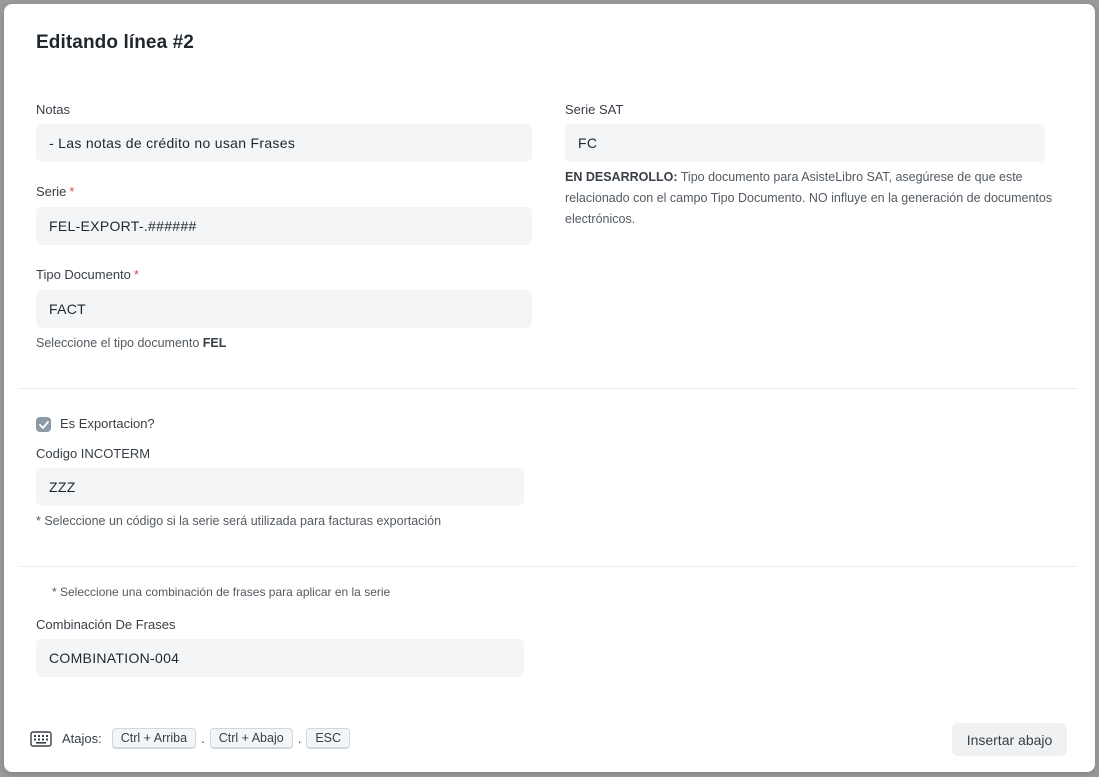 The height and width of the screenshot is (777, 1099). What do you see at coordinates (53, 109) in the screenshot?
I see `notas-label: Notas` at bounding box center [53, 109].